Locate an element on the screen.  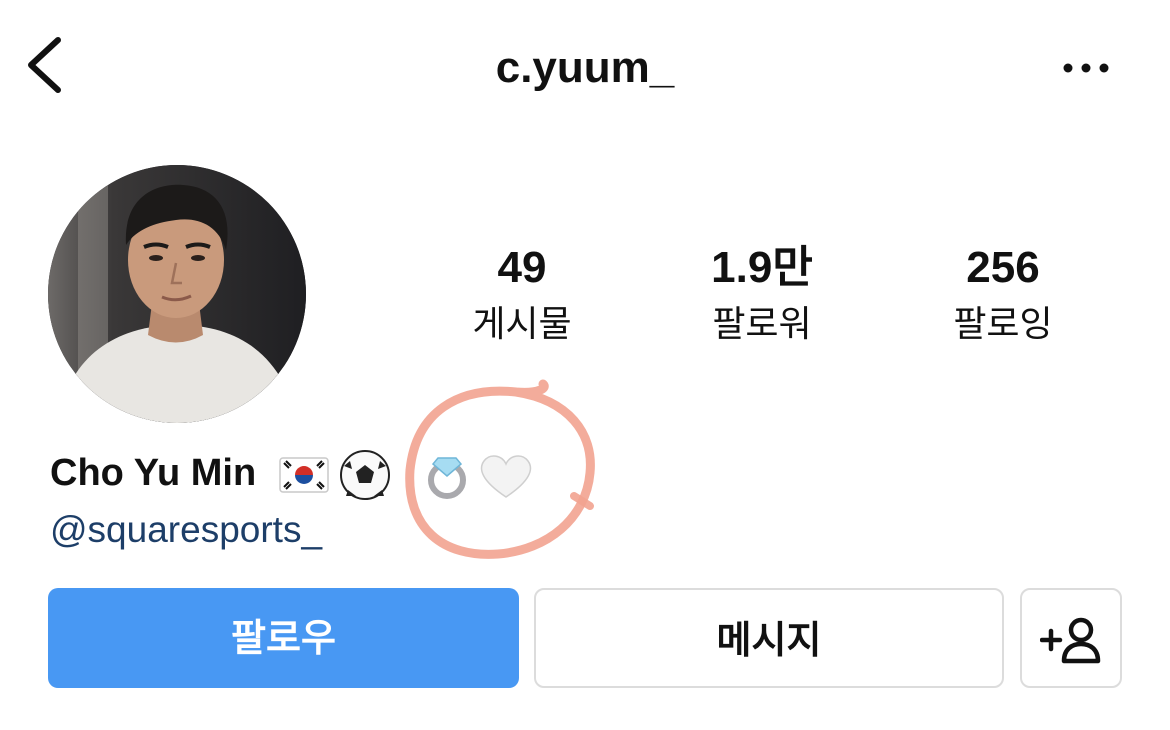
followers-count-label: 팔로워 is located at coordinates (762, 324).